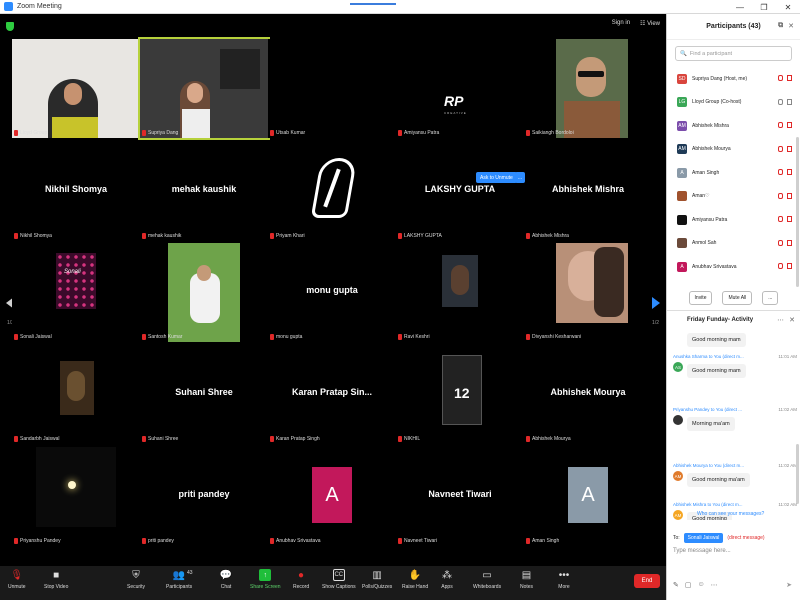 The width and height of the screenshot is (800, 600). Describe the element at coordinates (700, 298) in the screenshot. I see `invite-button: Invite` at that location.